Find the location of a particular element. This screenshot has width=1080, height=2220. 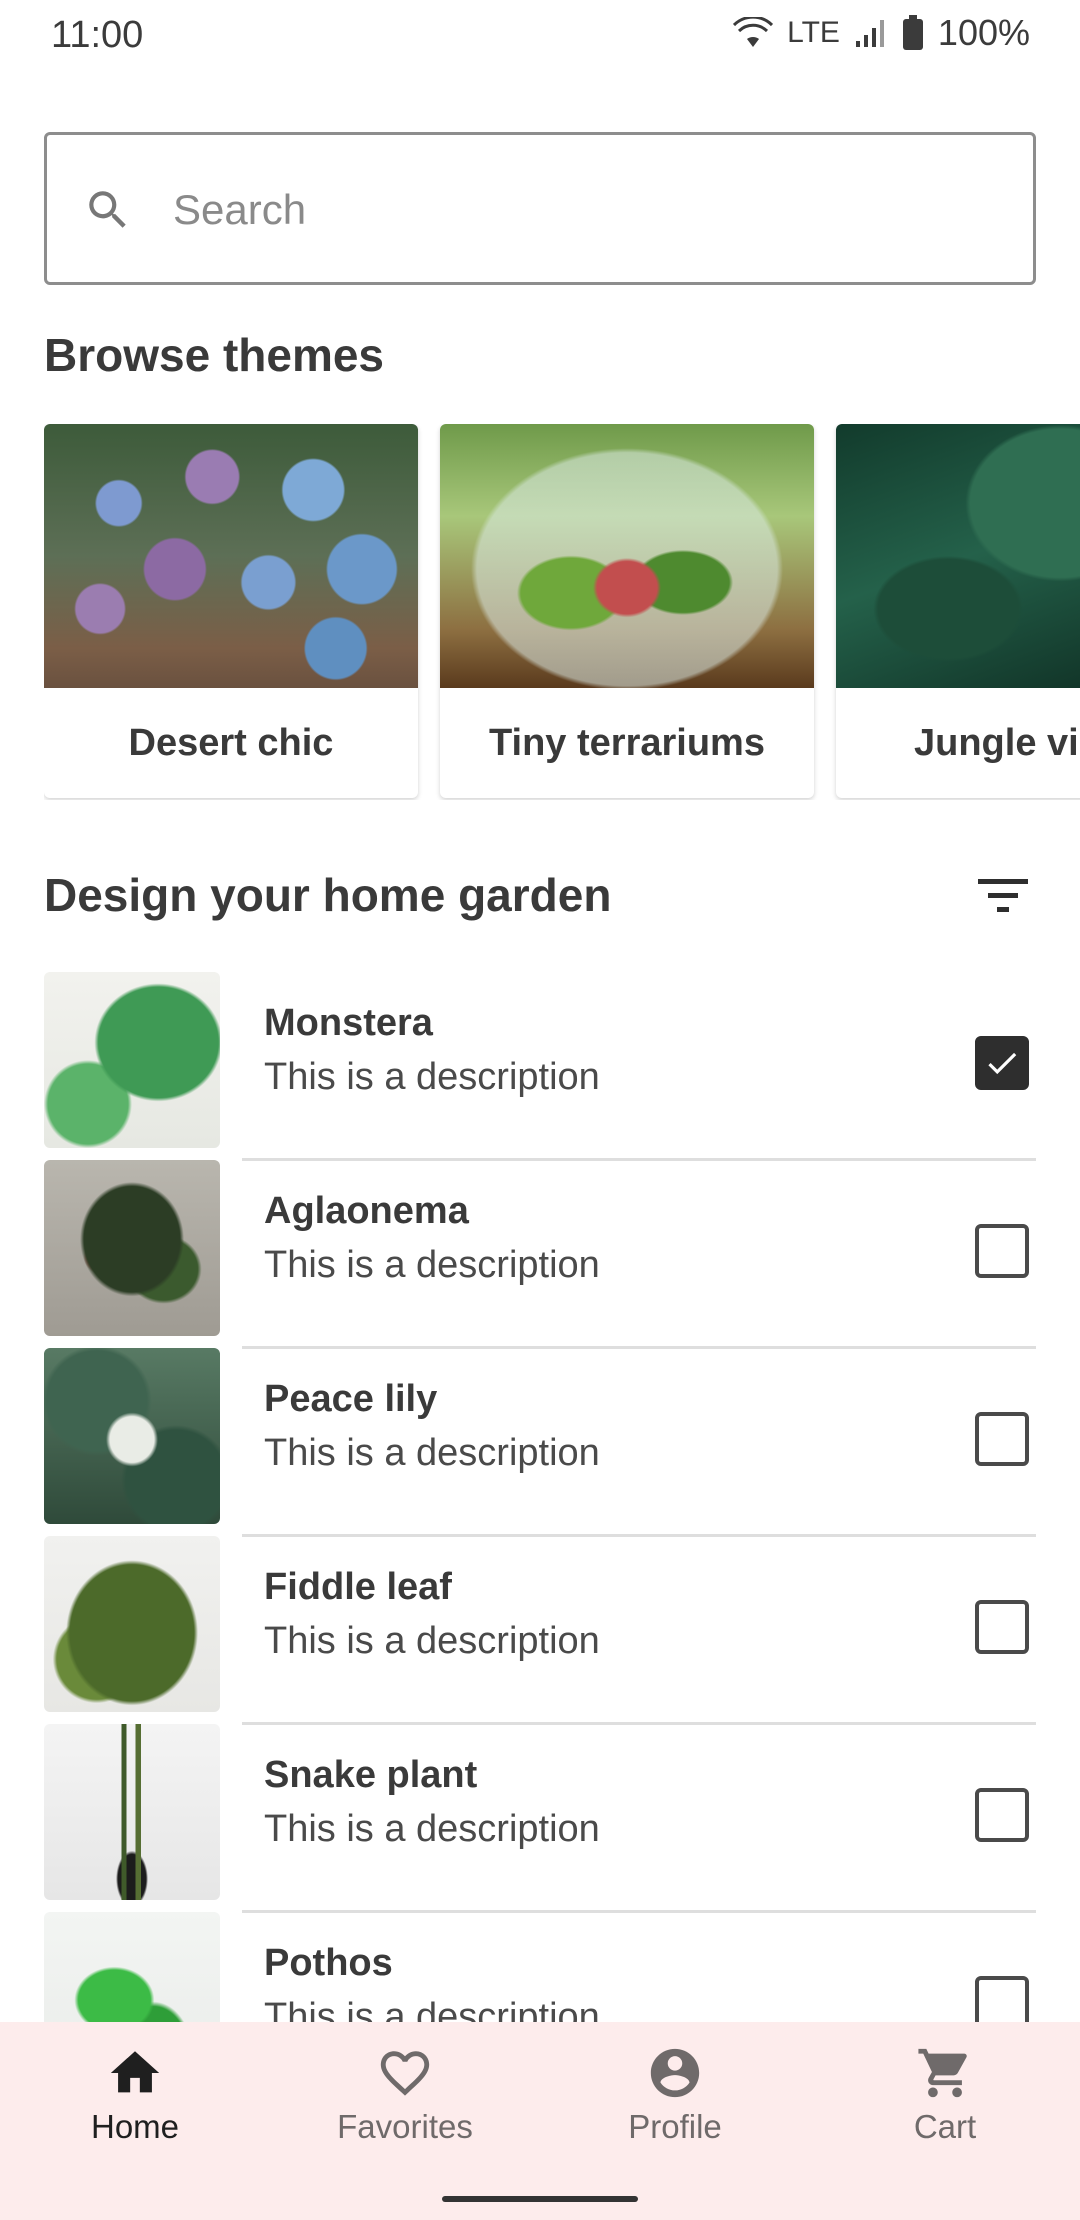

battery-level: 100% is located at coordinates (983, 32).